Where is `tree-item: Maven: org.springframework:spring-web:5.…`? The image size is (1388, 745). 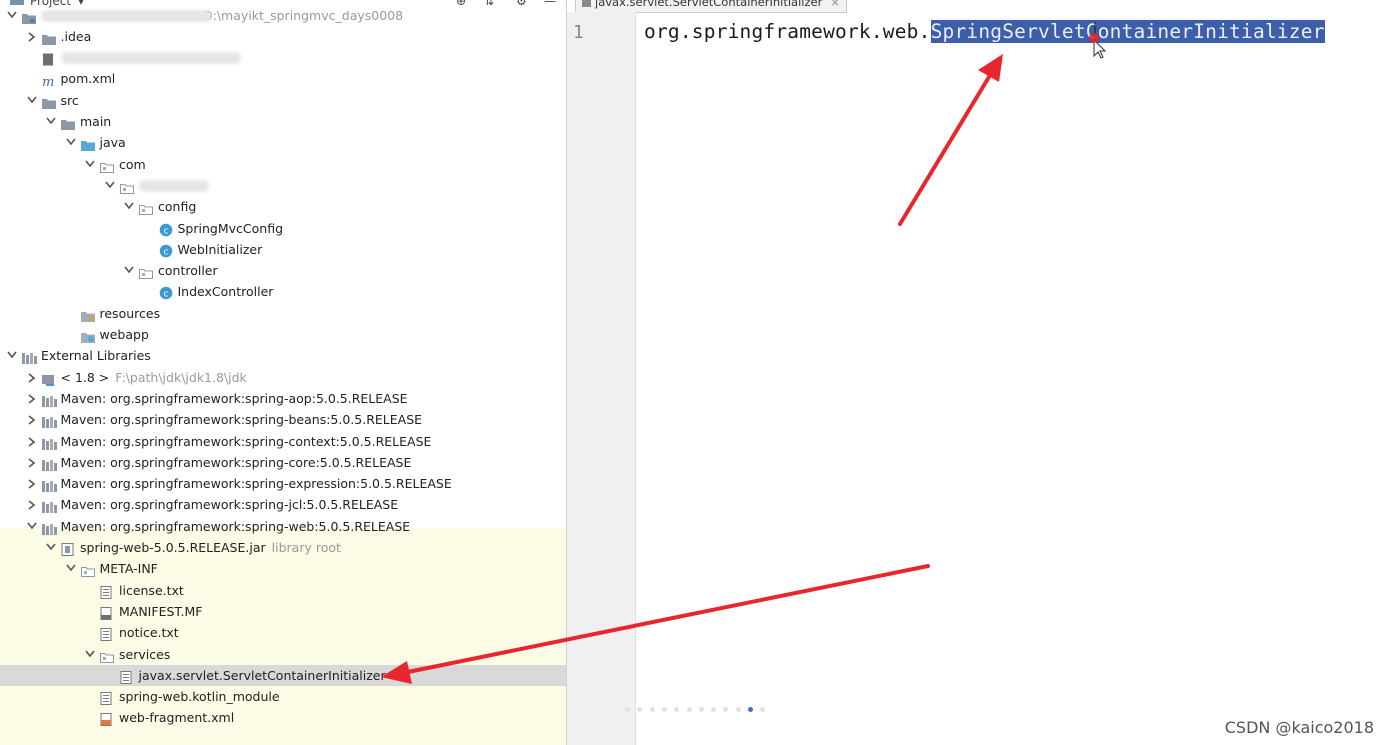
tree-item: Maven: org.springframework:spring-web:5.… is located at coordinates (283, 526).